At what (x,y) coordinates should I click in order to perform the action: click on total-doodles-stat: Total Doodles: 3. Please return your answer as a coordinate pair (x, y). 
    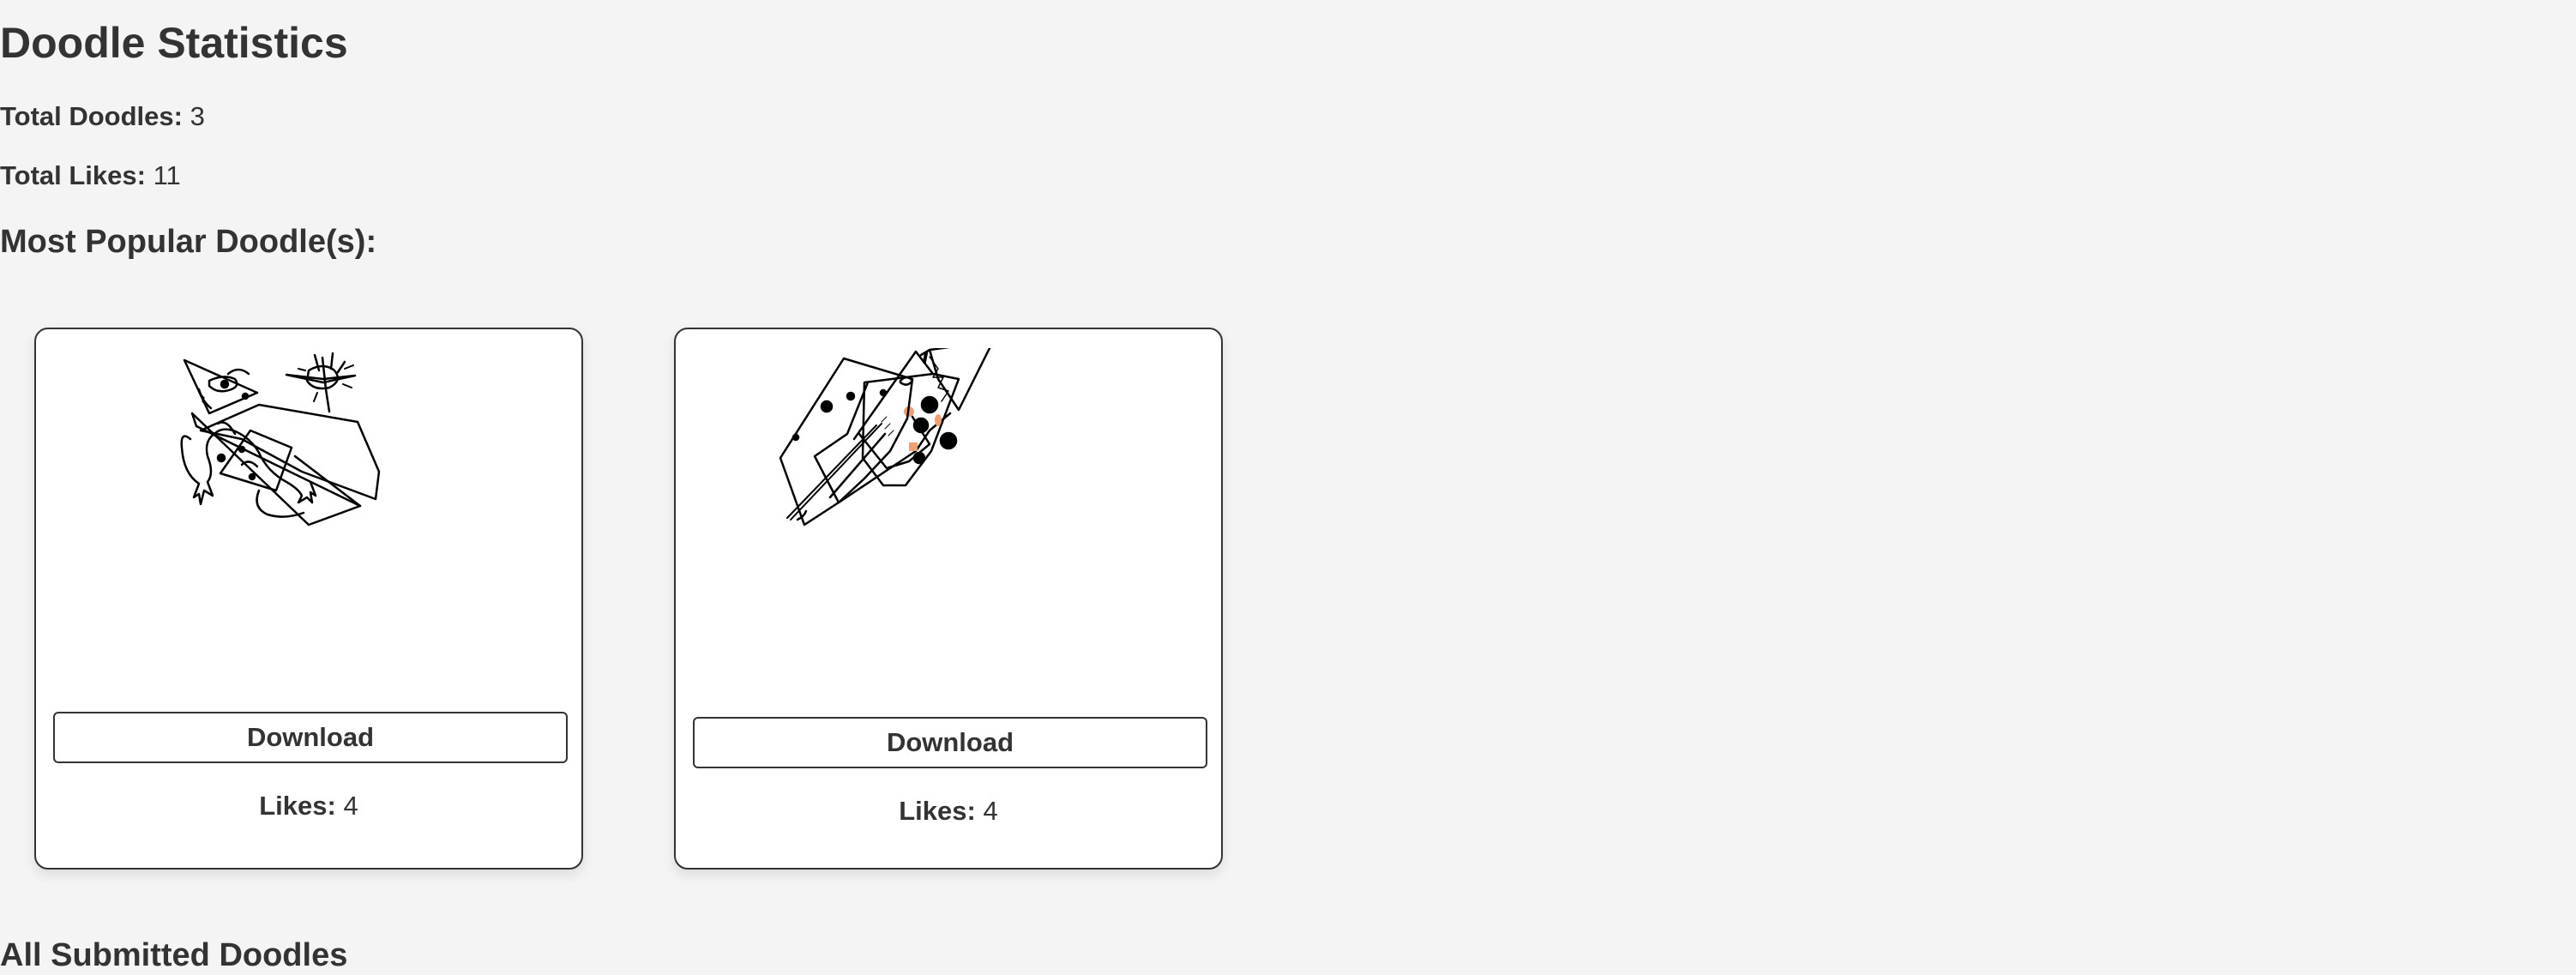
    Looking at the image, I should click on (102, 116).